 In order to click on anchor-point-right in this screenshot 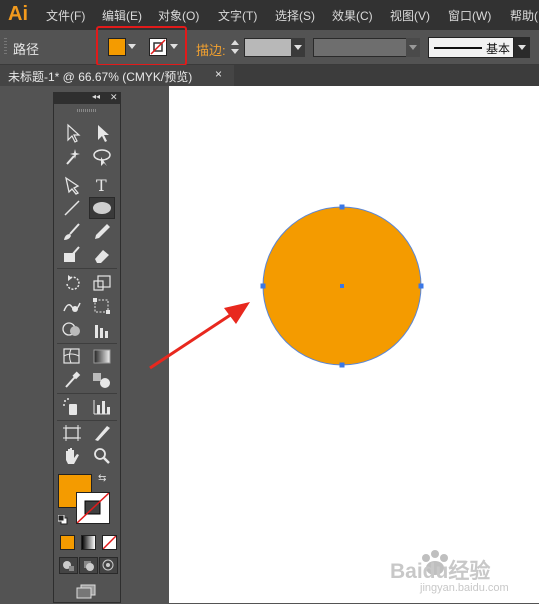, I will do `click(421, 286)`.